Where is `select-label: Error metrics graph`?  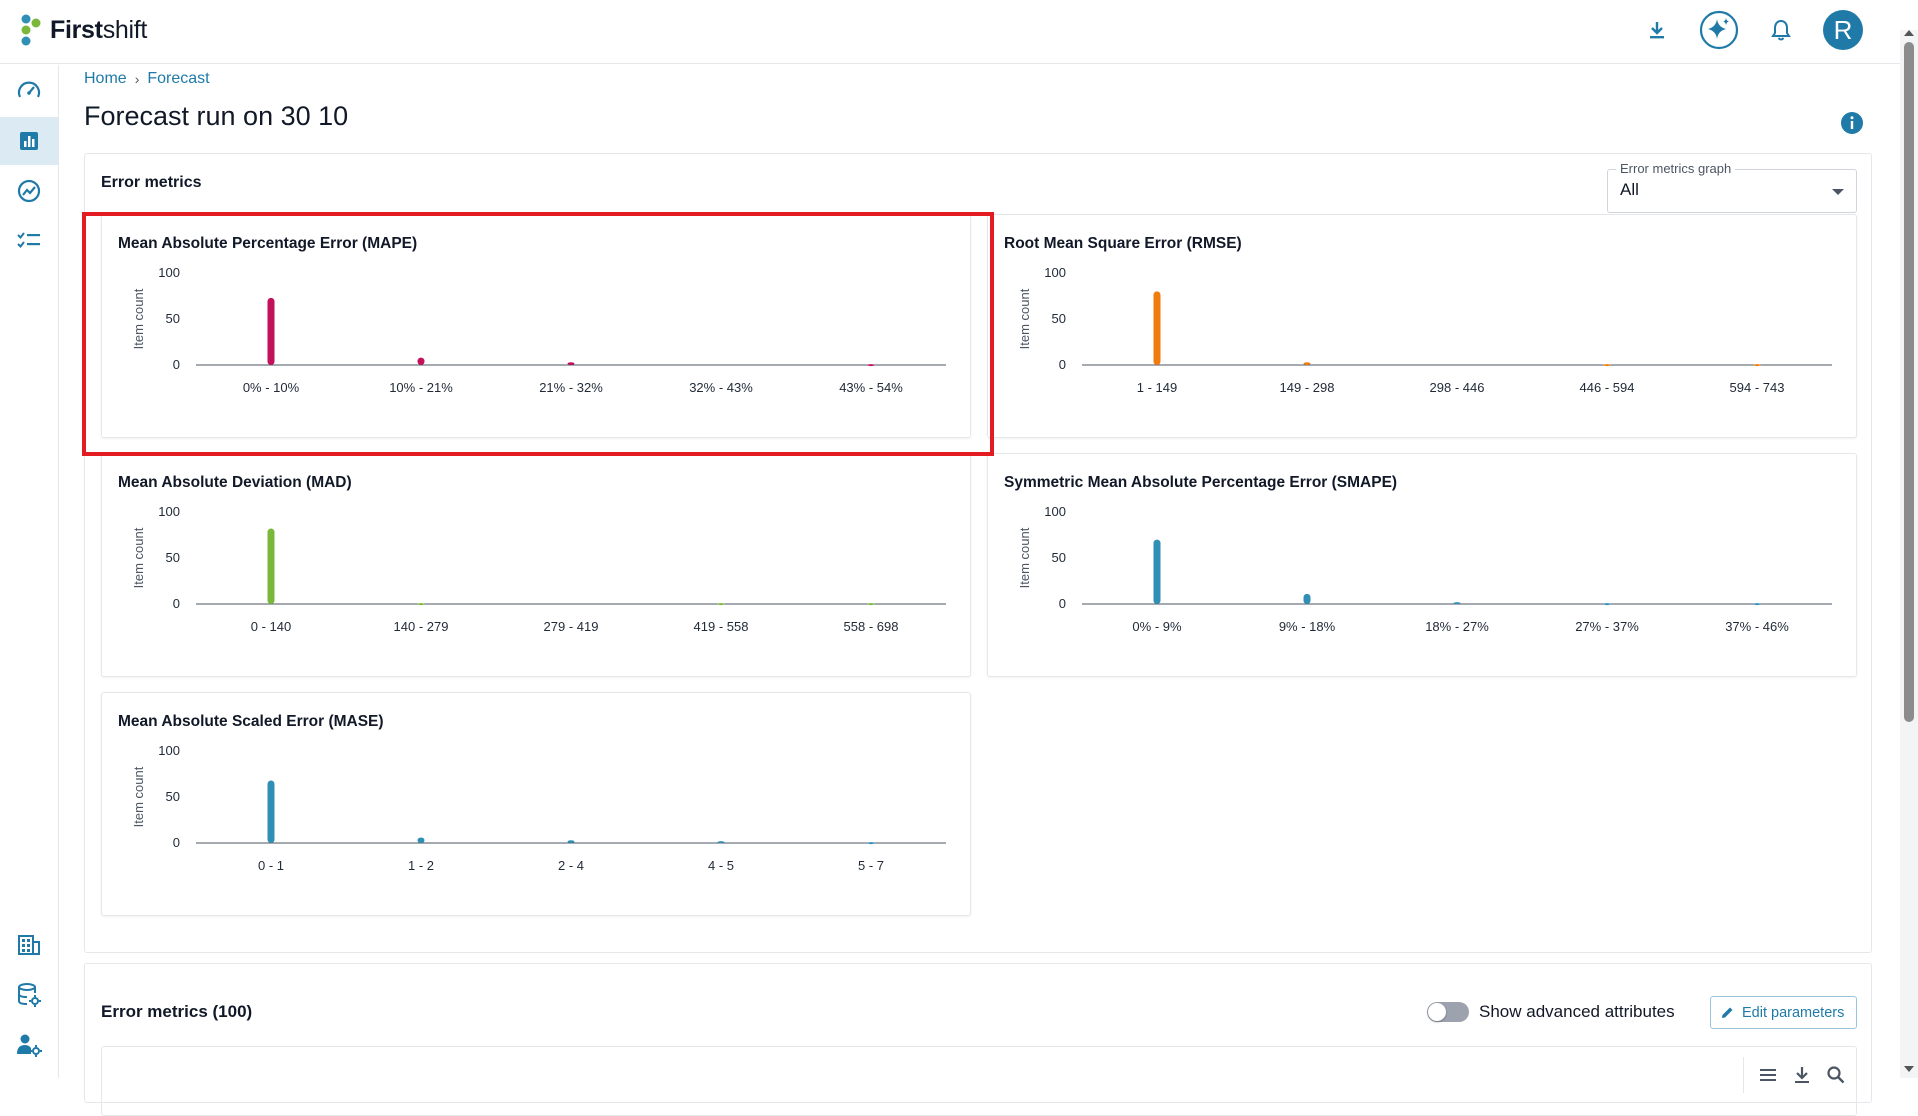 select-label: Error metrics graph is located at coordinates (1676, 168).